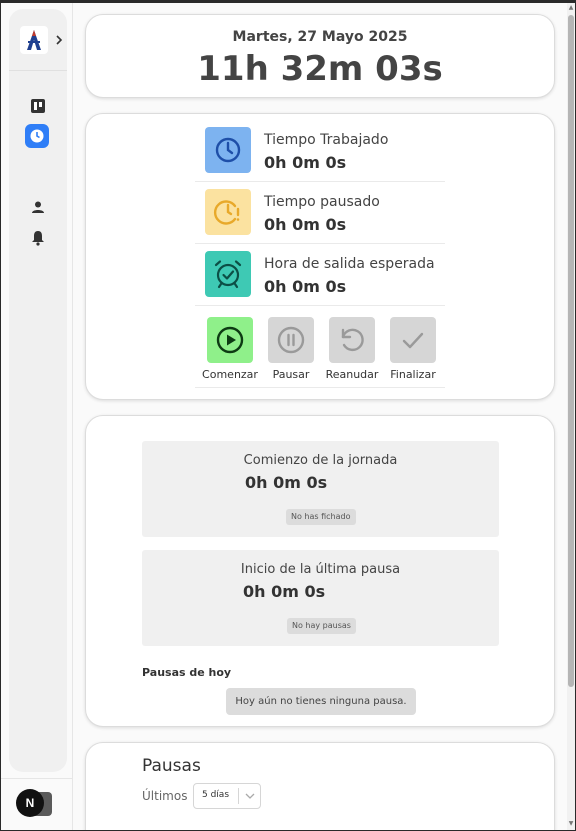  Describe the element at coordinates (349, 264) in the screenshot. I see `stat-label: Hora de salida esperada` at that location.